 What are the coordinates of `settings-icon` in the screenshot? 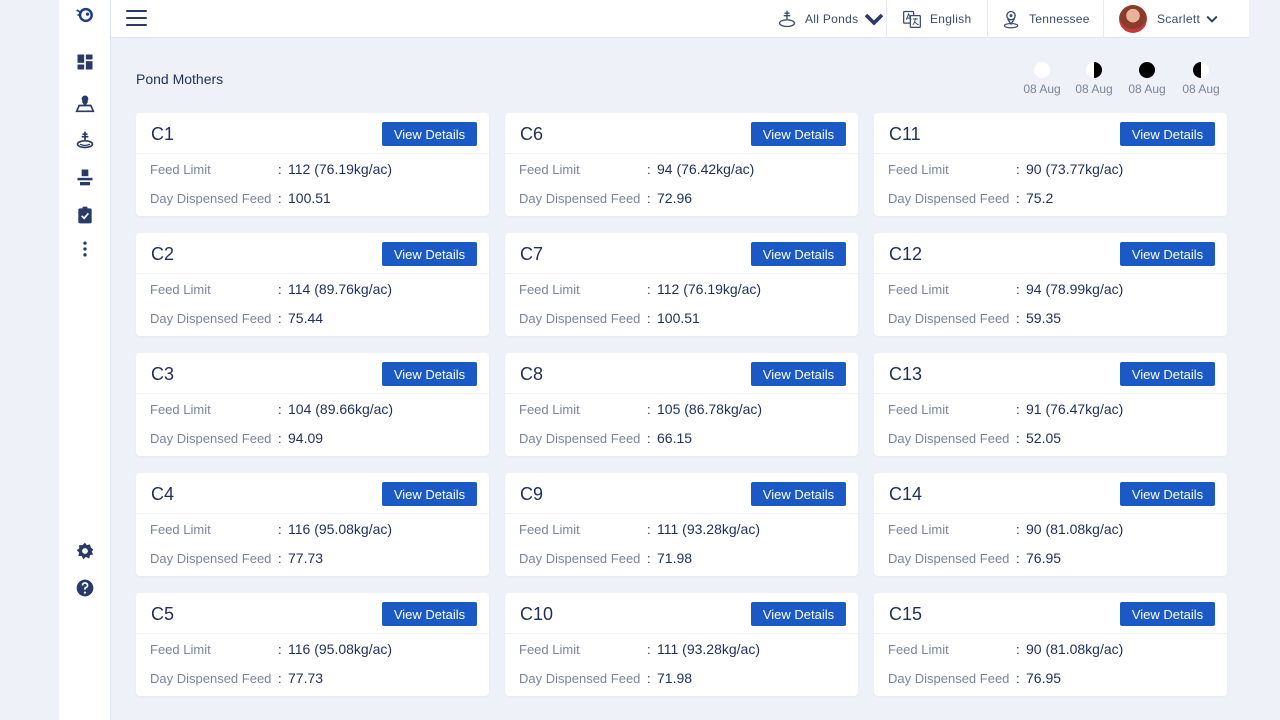 It's located at (85, 551).